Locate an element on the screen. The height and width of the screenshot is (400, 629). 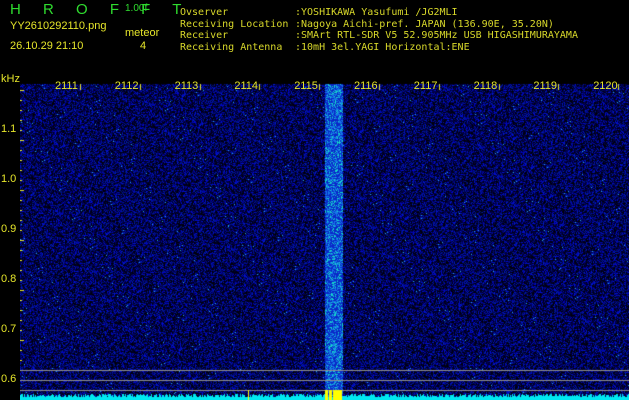
y-tick-label: 0.6 is located at coordinates (9, 379).